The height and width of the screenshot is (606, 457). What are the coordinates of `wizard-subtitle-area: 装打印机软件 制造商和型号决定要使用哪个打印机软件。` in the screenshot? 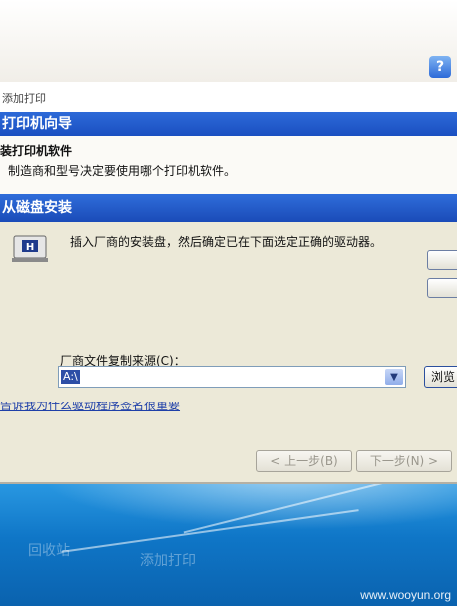 It's located at (228, 165).